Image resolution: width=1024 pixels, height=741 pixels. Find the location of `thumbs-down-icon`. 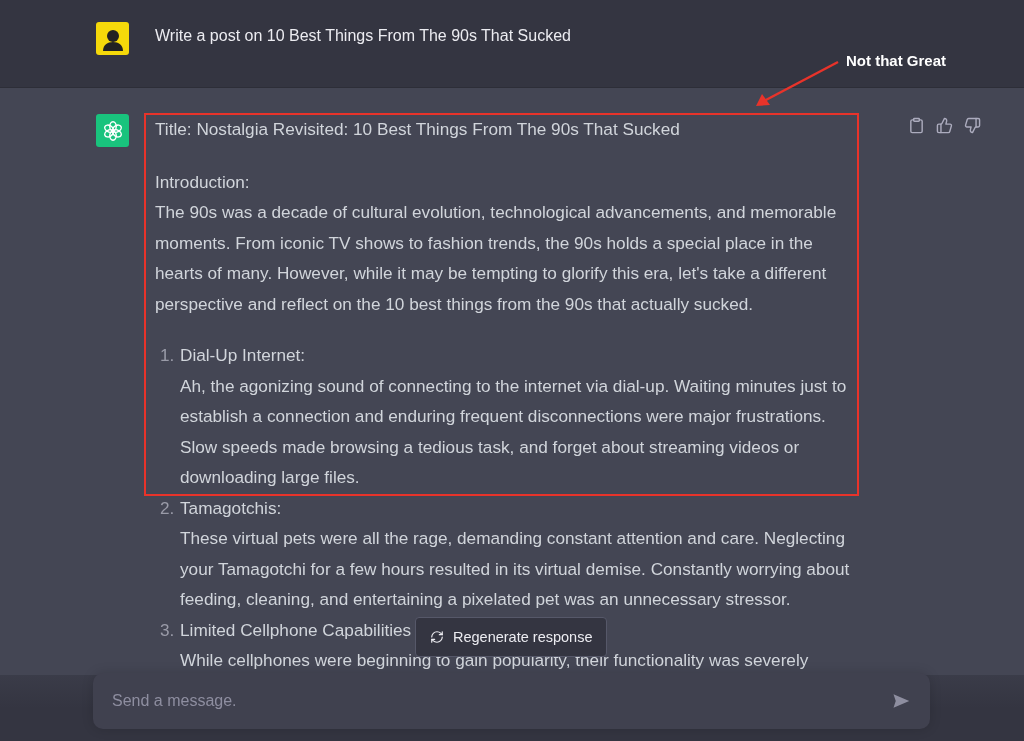

thumbs-down-icon is located at coordinates (972, 125).